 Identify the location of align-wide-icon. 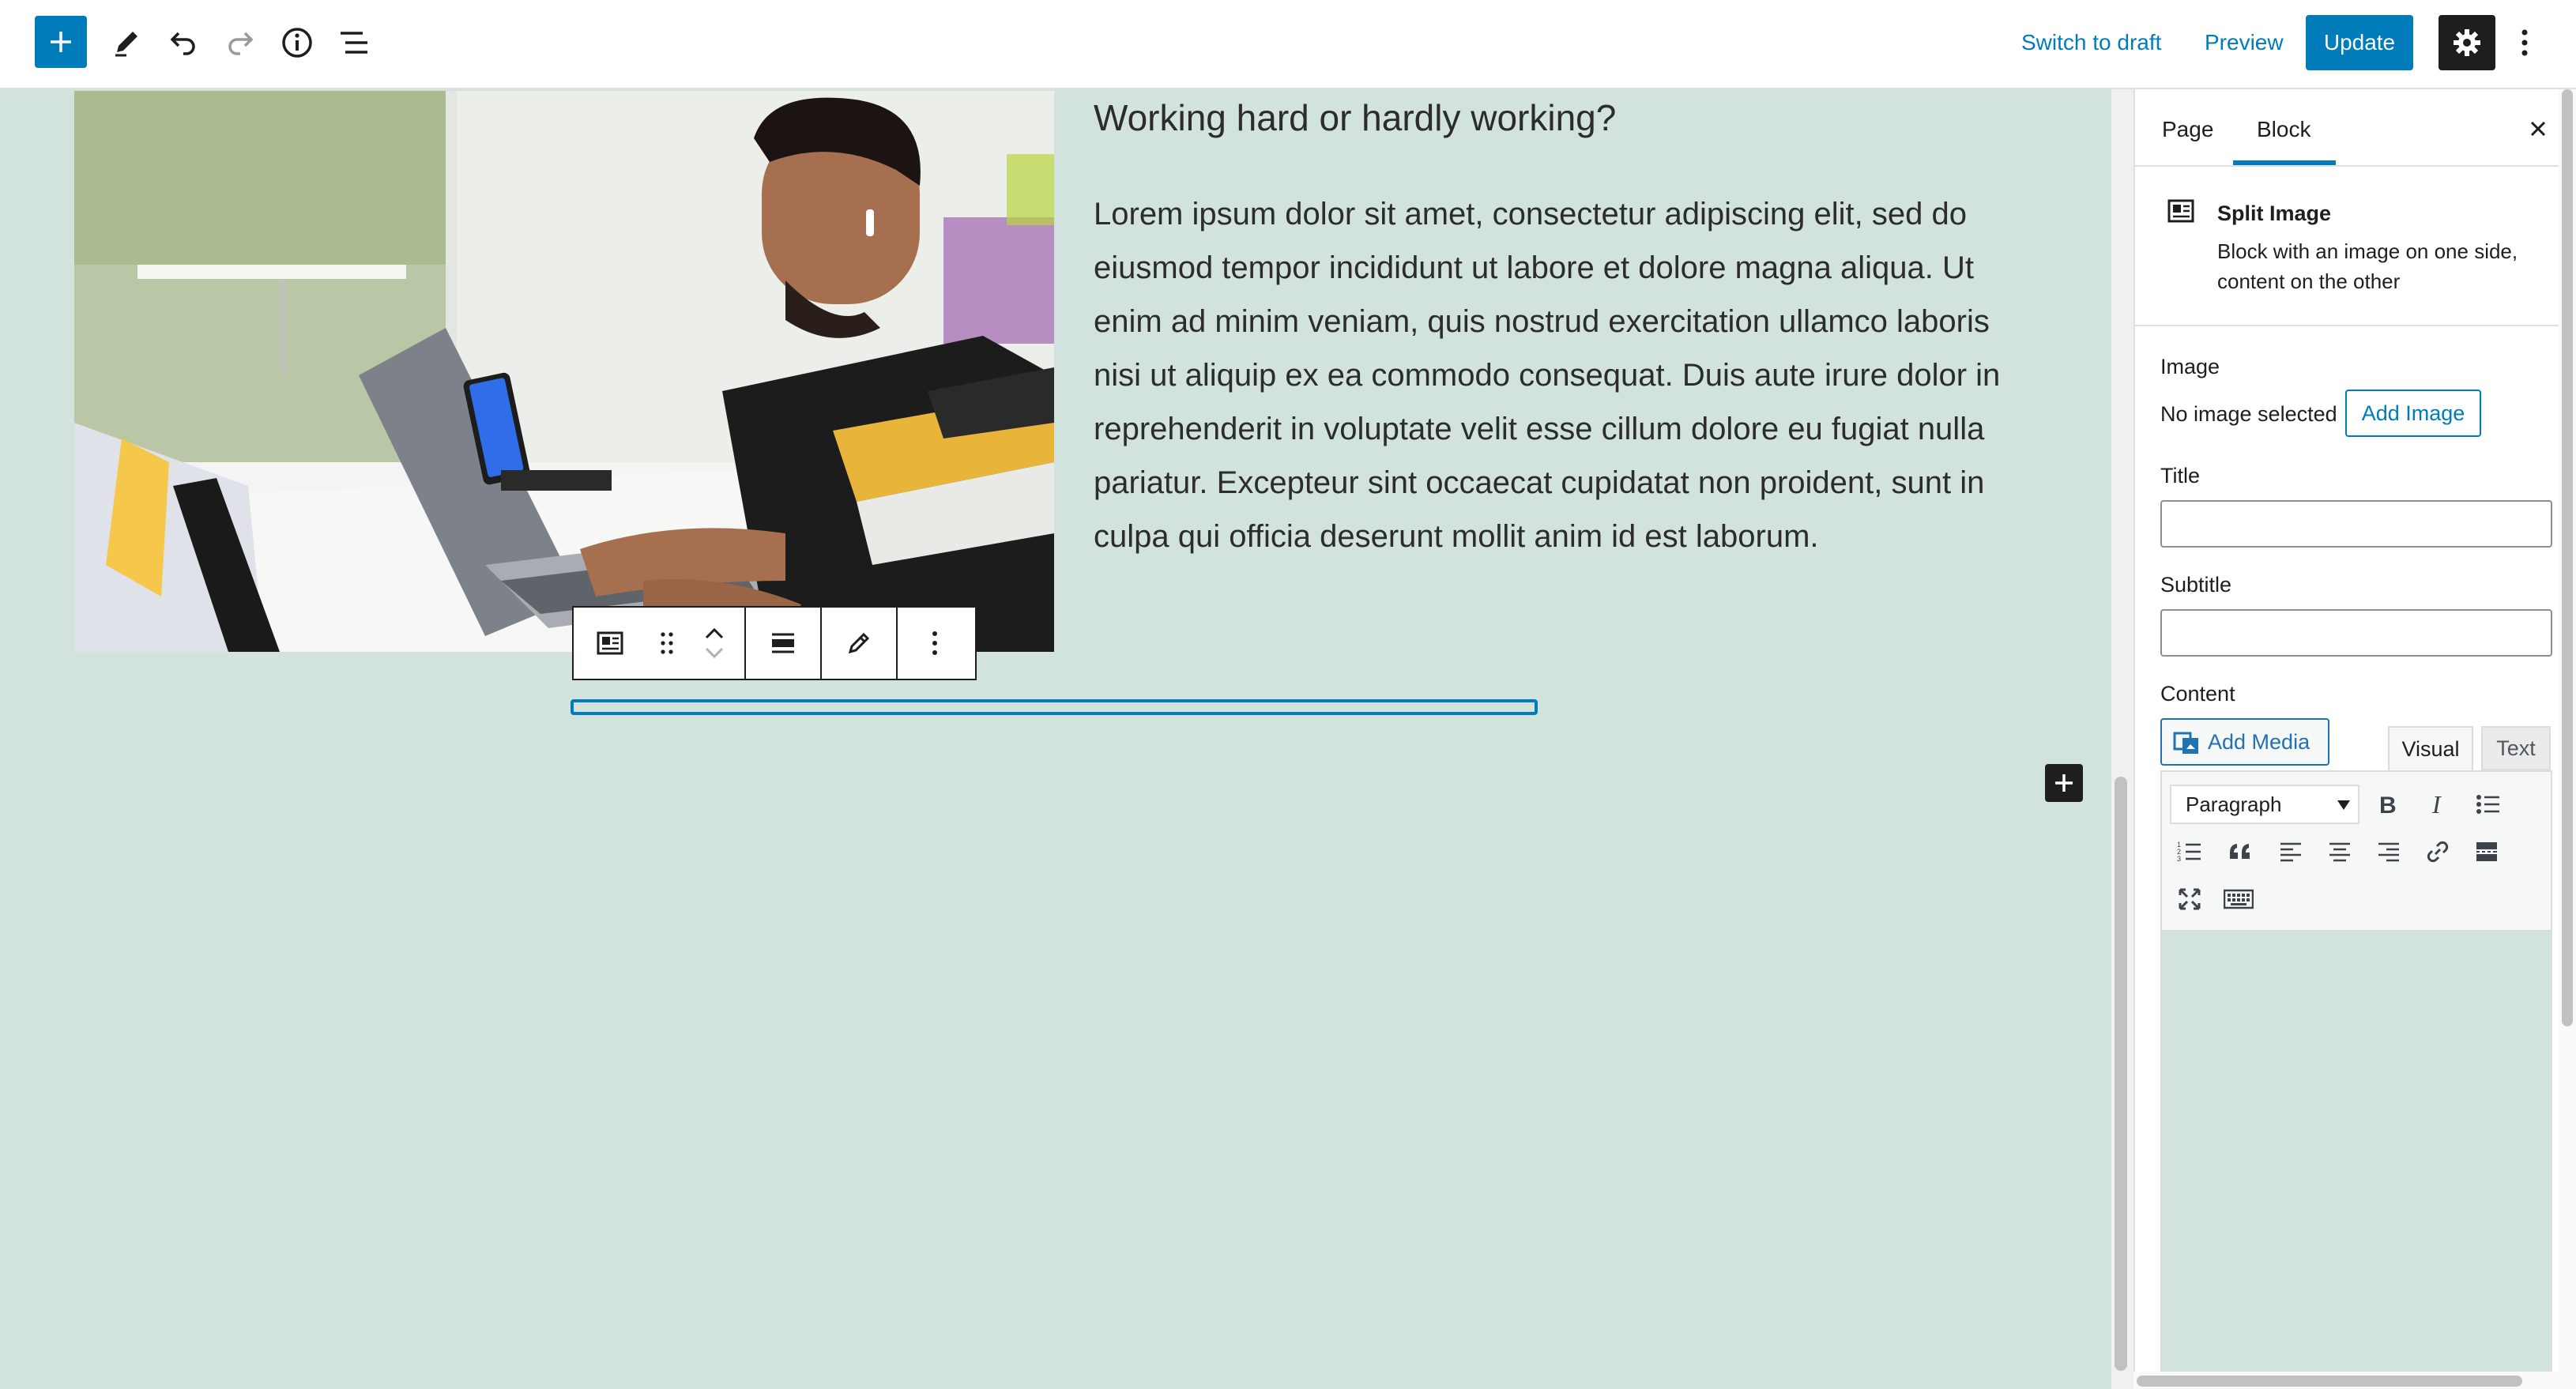
(783, 643).